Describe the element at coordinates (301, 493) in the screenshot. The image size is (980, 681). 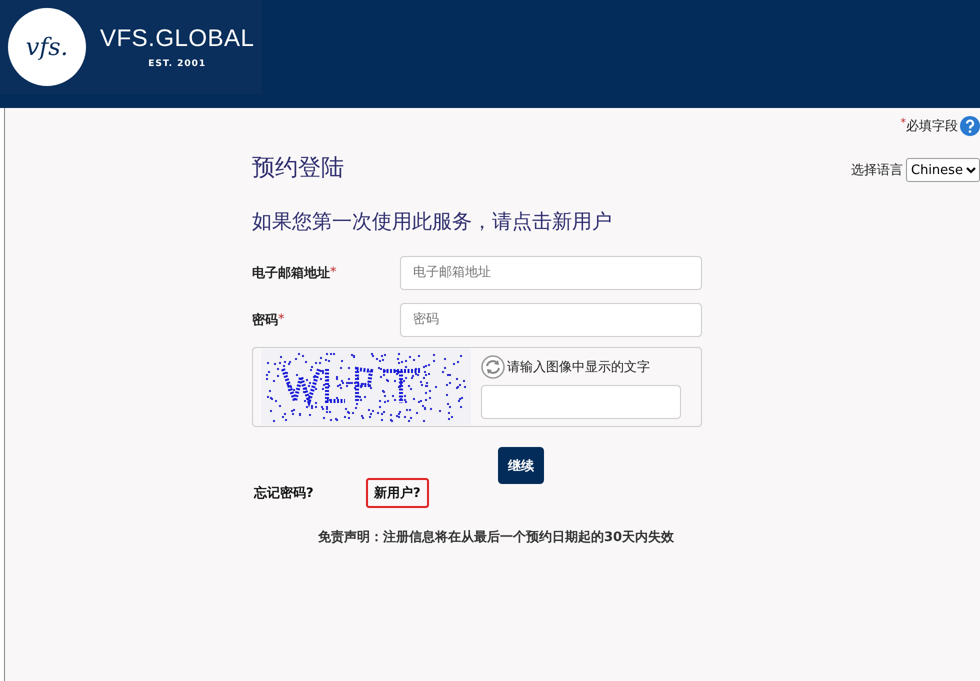
I see `link: 忘记密码?` at that location.